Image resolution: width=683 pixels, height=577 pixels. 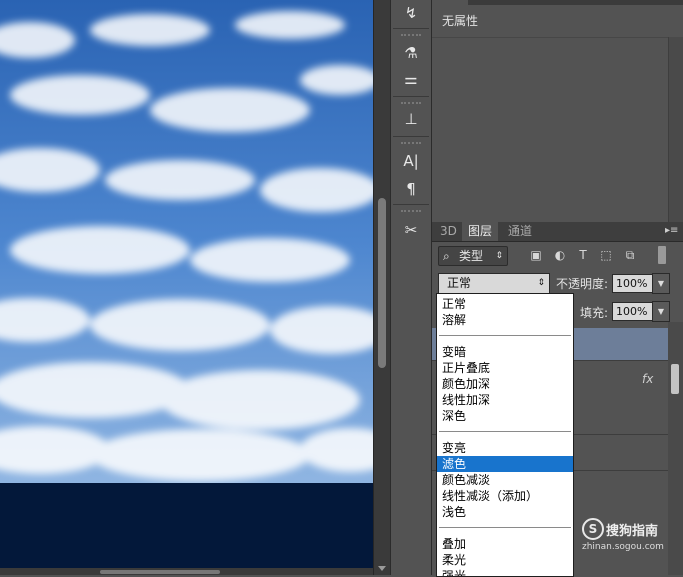 I want to click on filter-kind-label: 类型, so click(x=471, y=256).